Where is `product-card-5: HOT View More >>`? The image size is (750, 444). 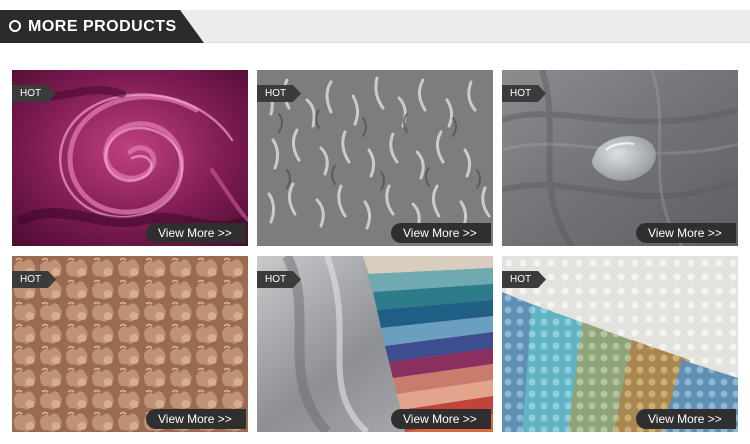 product-card-5: HOT View More >> is located at coordinates (375, 344).